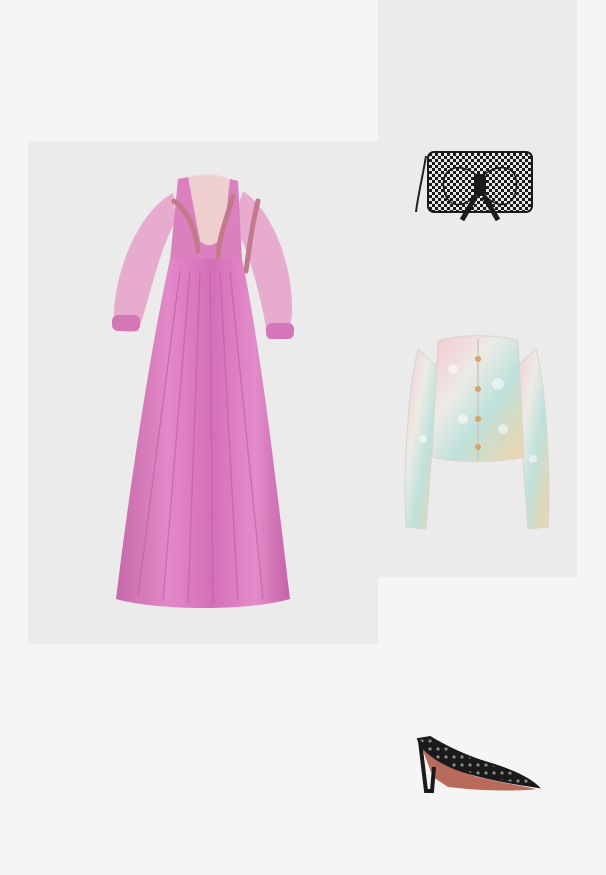 The image size is (606, 875). I want to click on pink-gown-icon, so click(203, 391).